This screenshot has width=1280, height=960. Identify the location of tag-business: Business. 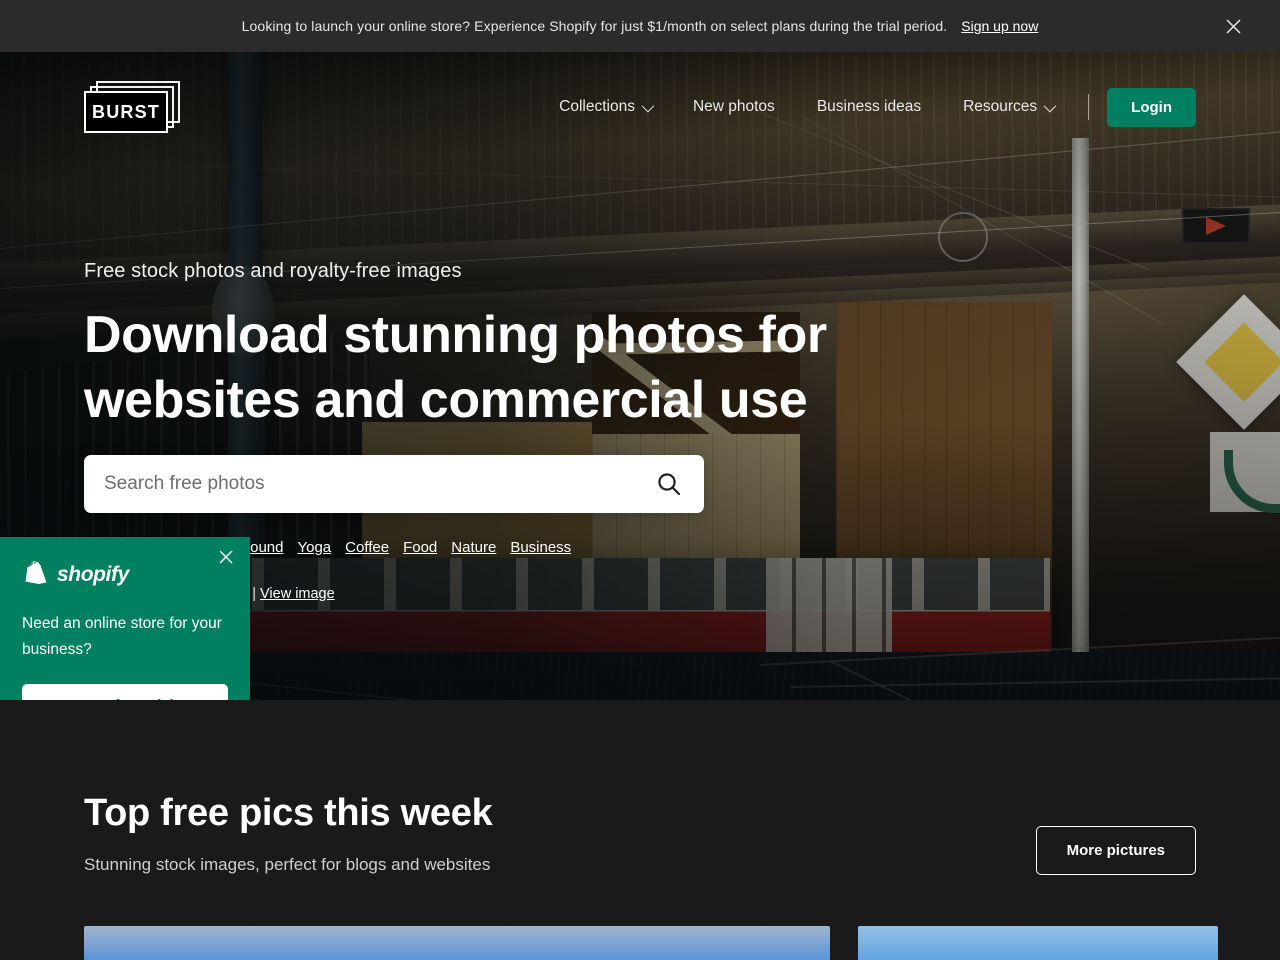
(540, 547).